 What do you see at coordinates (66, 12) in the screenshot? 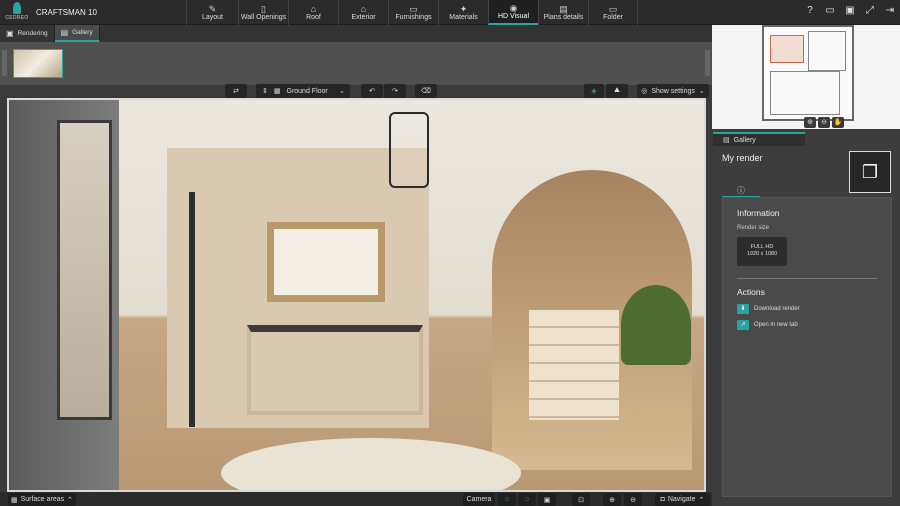
I see `project-name: CRAFTSMAN 10` at bounding box center [66, 12].